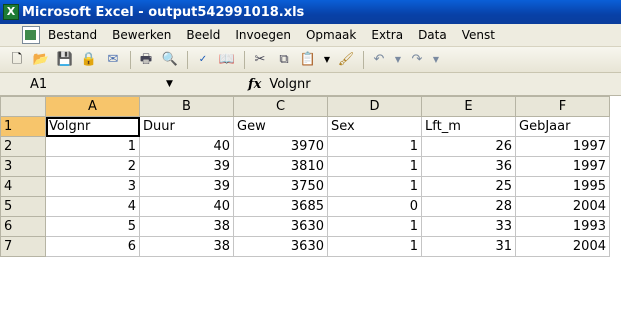 The image size is (621, 334). I want to click on column-header: A, so click(92, 106).